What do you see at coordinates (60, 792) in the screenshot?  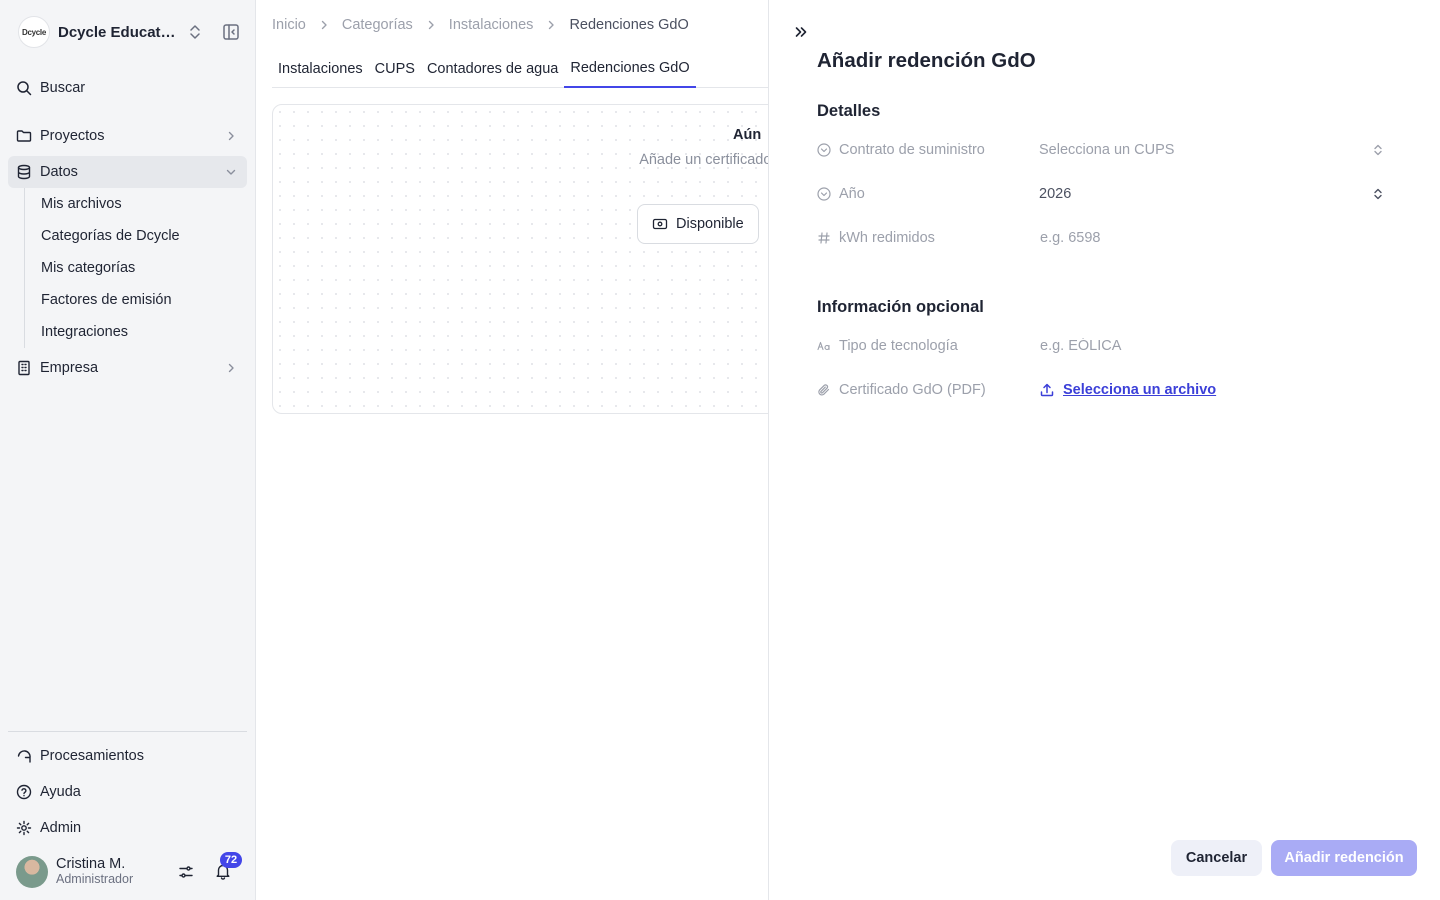 I see `sidebar-item-label: Ayuda` at bounding box center [60, 792].